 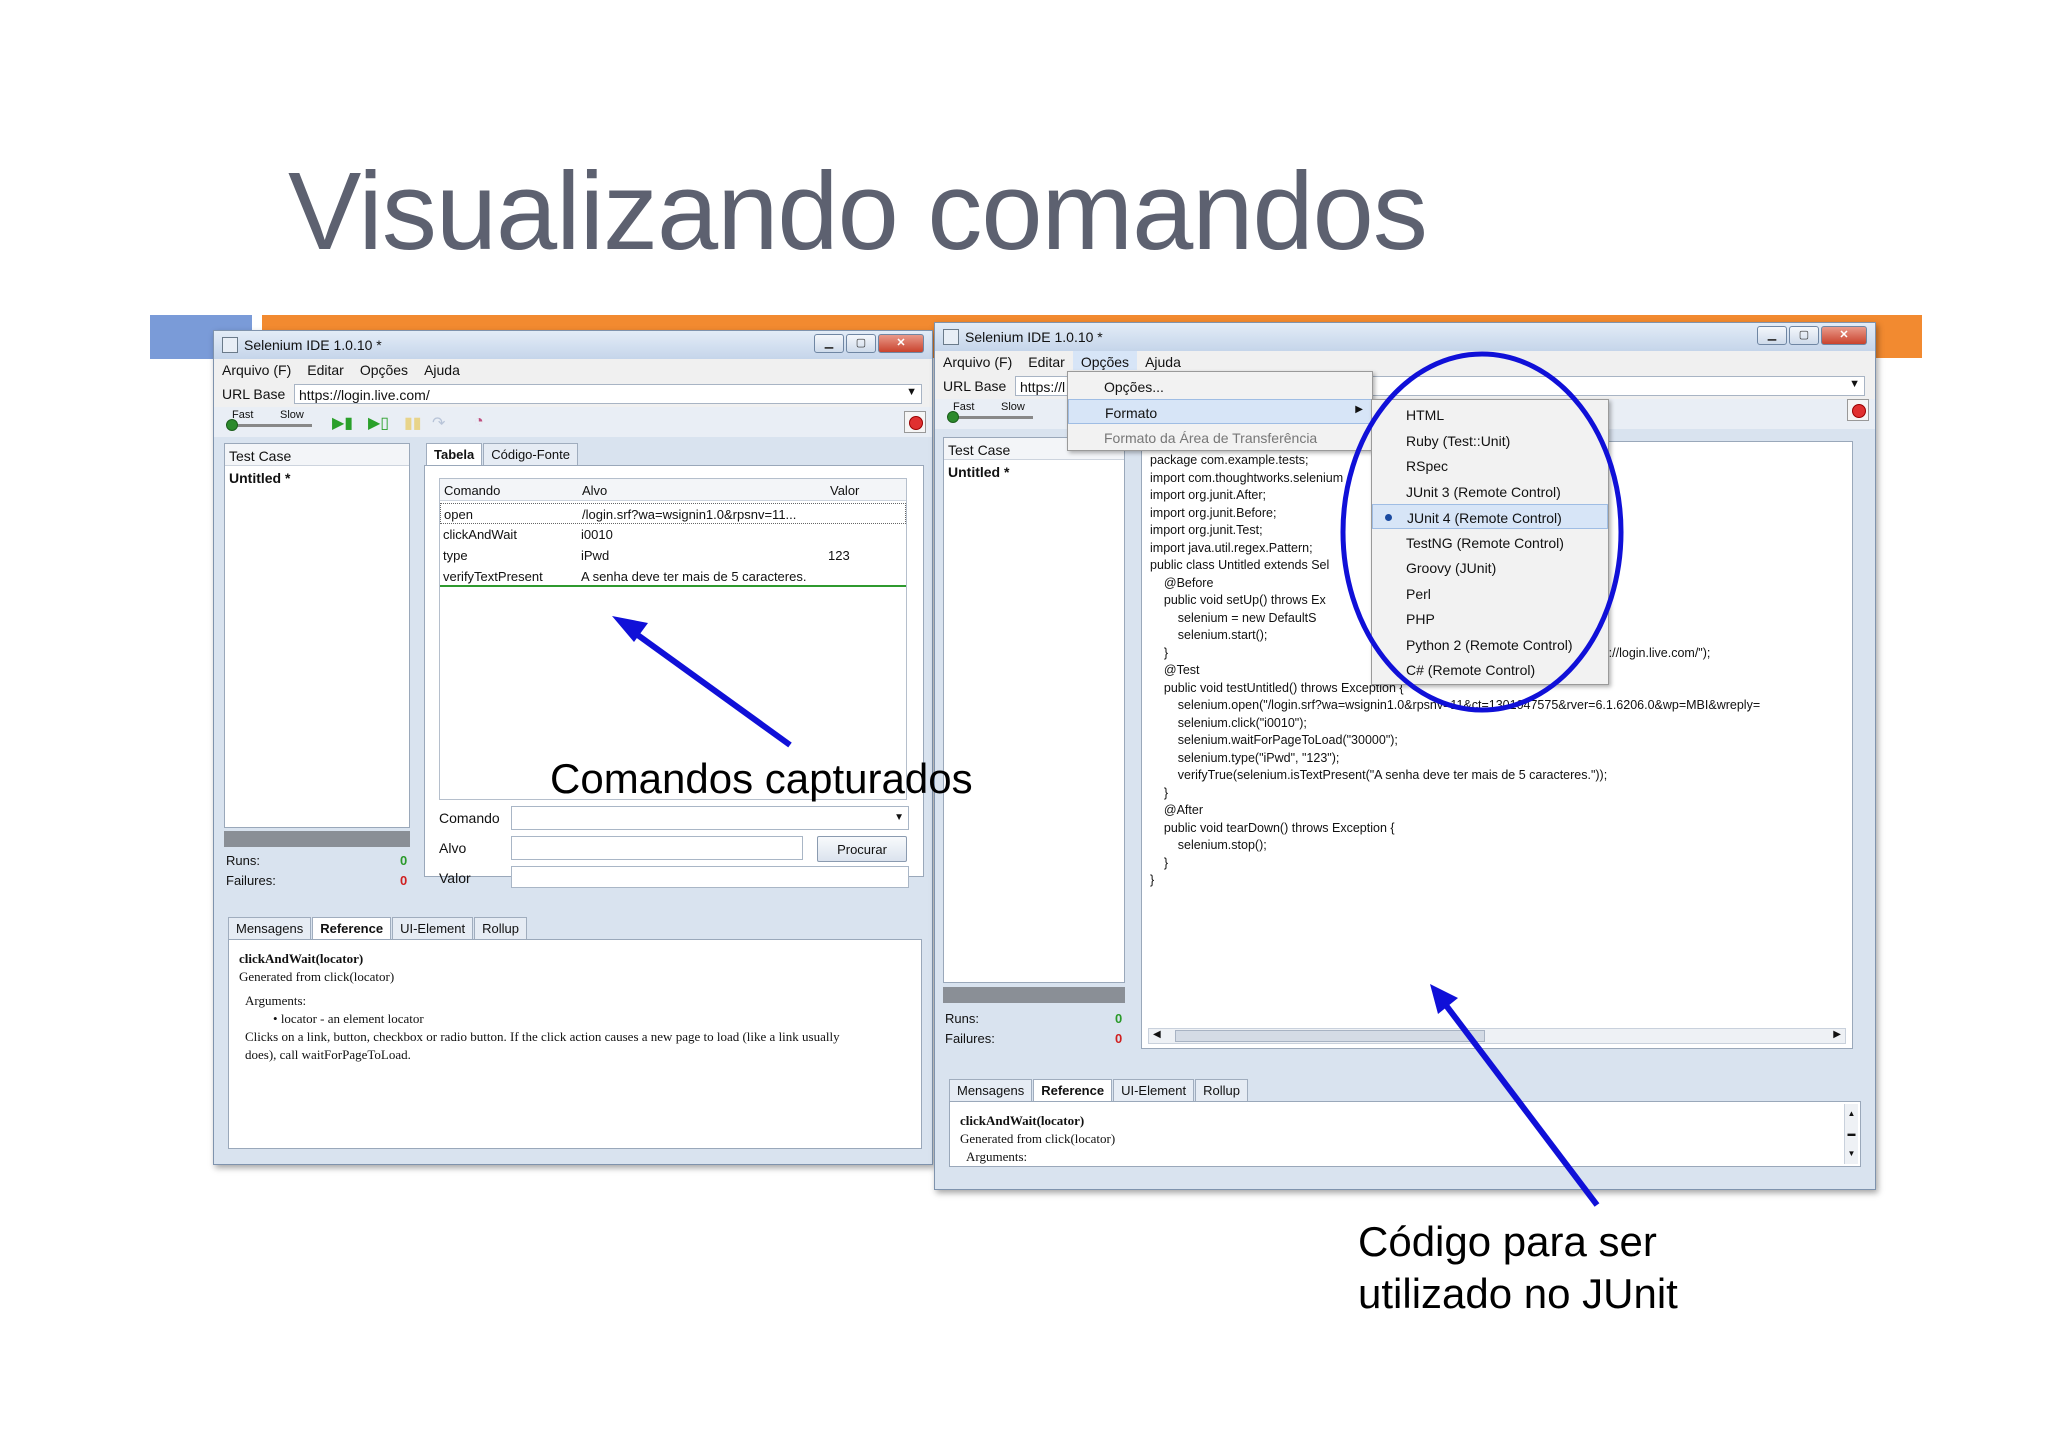 What do you see at coordinates (1444, 999) in the screenshot?
I see `arrow-right-head` at bounding box center [1444, 999].